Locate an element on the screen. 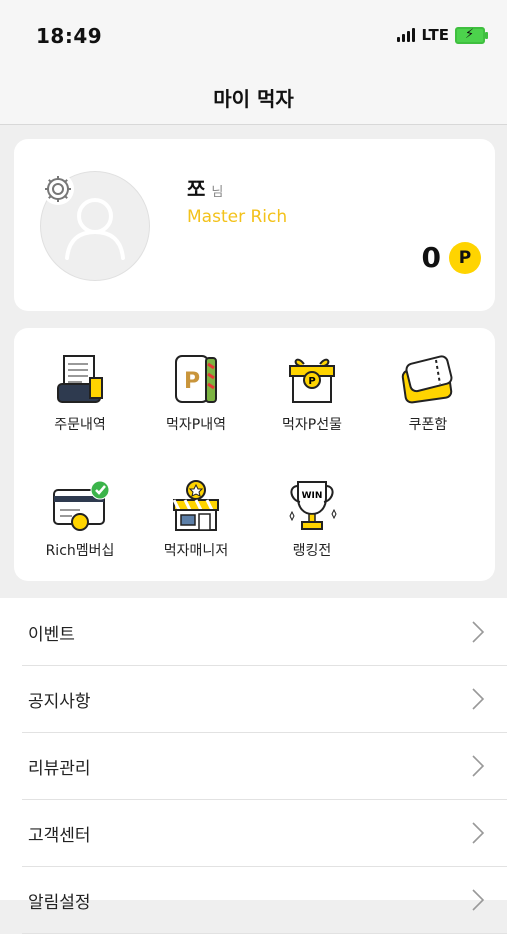 The width and height of the screenshot is (507, 934). membership-grade: Master Rich is located at coordinates (237, 217).